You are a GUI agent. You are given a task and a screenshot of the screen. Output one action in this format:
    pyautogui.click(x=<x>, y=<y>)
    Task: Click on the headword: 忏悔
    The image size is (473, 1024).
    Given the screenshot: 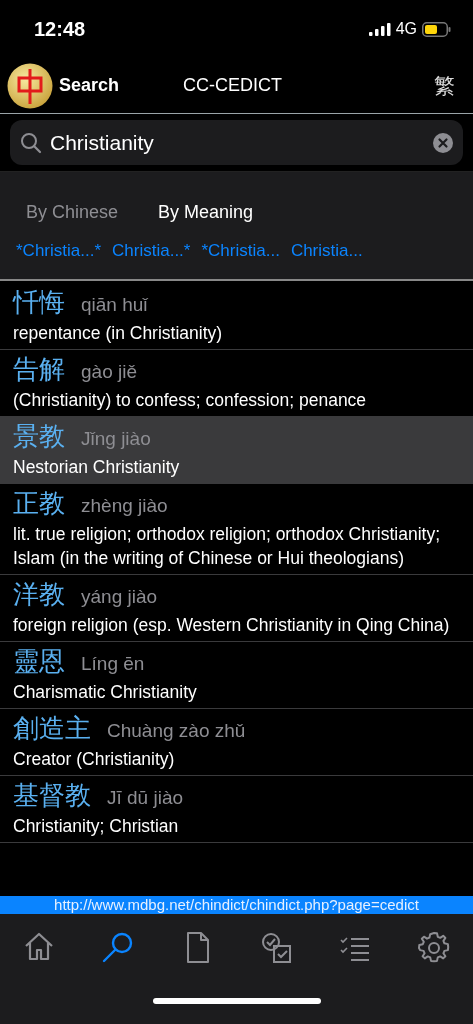 What is the action you would take?
    pyautogui.click(x=39, y=302)
    